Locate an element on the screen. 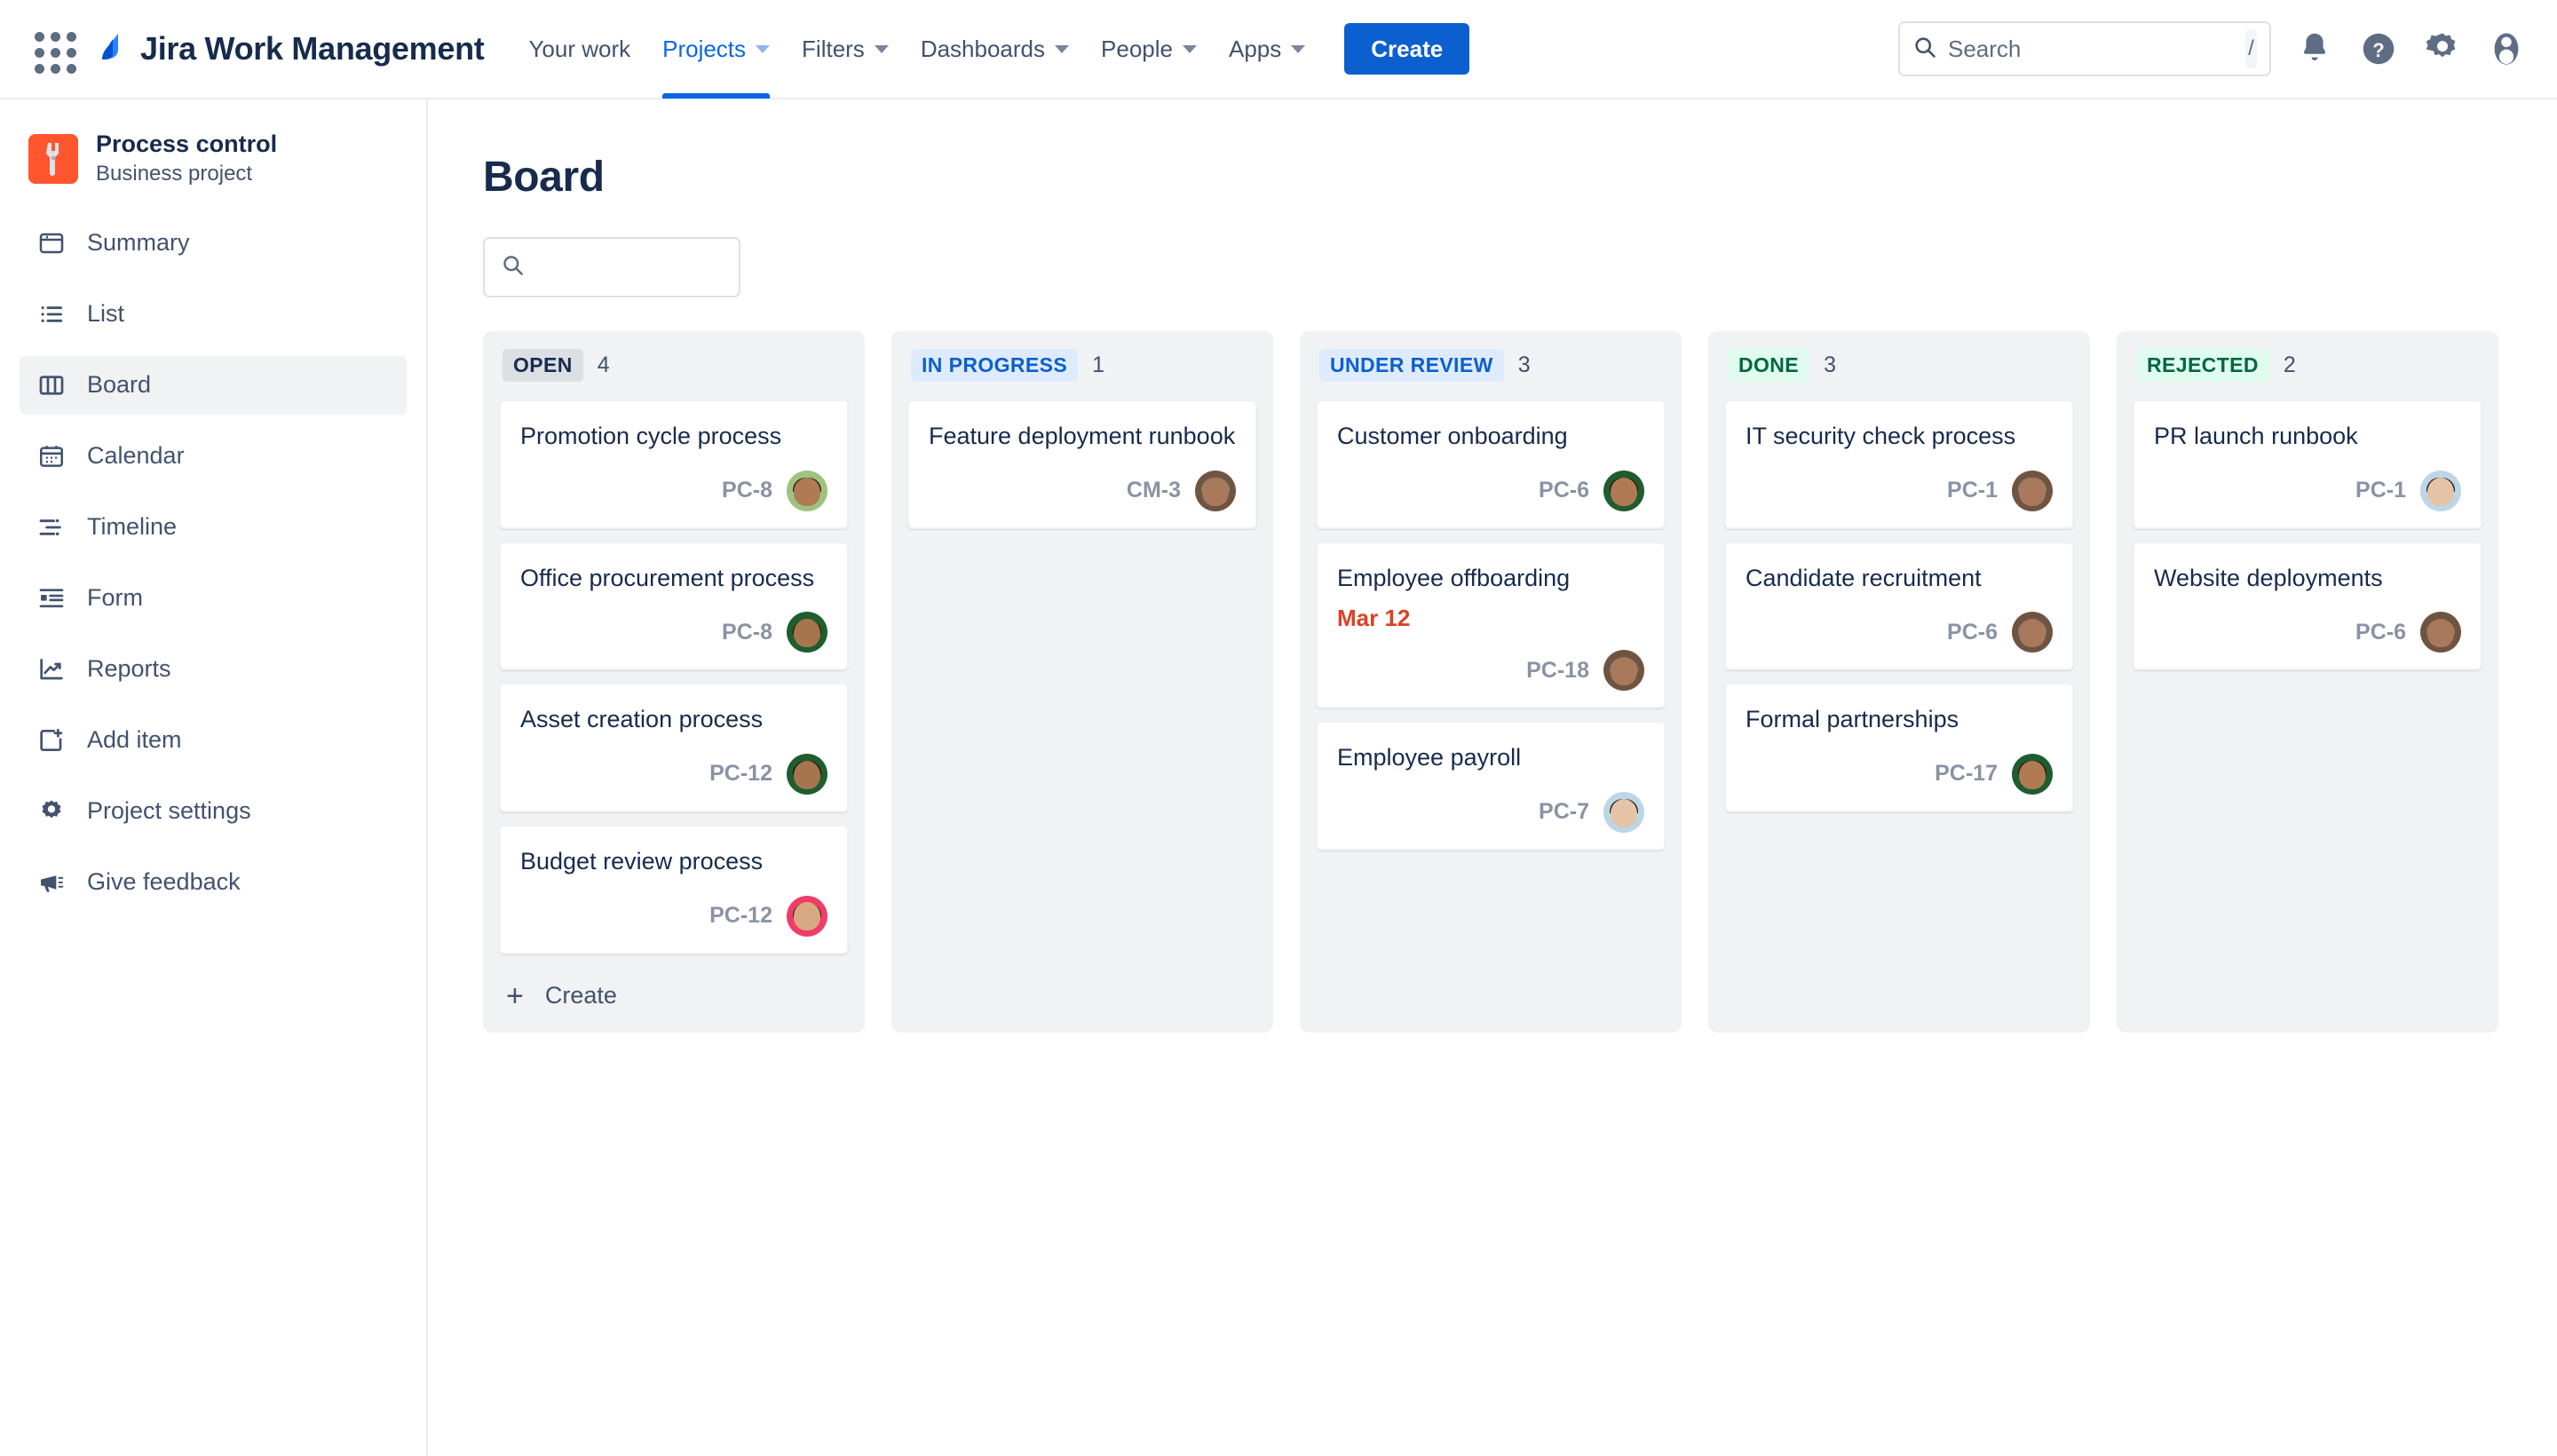  sidebar-item-label: List is located at coordinates (106, 314).